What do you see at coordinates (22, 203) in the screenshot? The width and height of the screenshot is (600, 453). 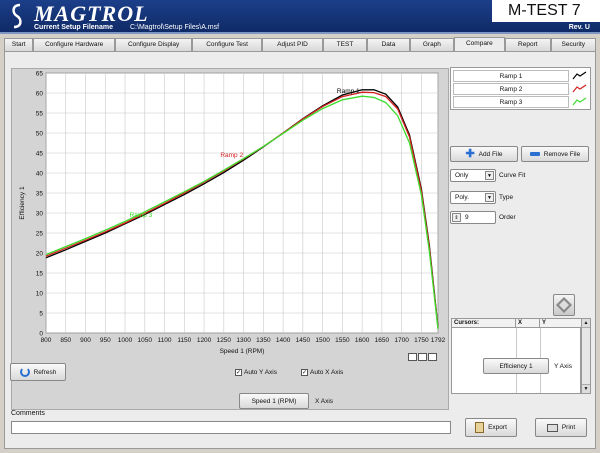 I see `y-axis-title: Efficiency 1` at bounding box center [22, 203].